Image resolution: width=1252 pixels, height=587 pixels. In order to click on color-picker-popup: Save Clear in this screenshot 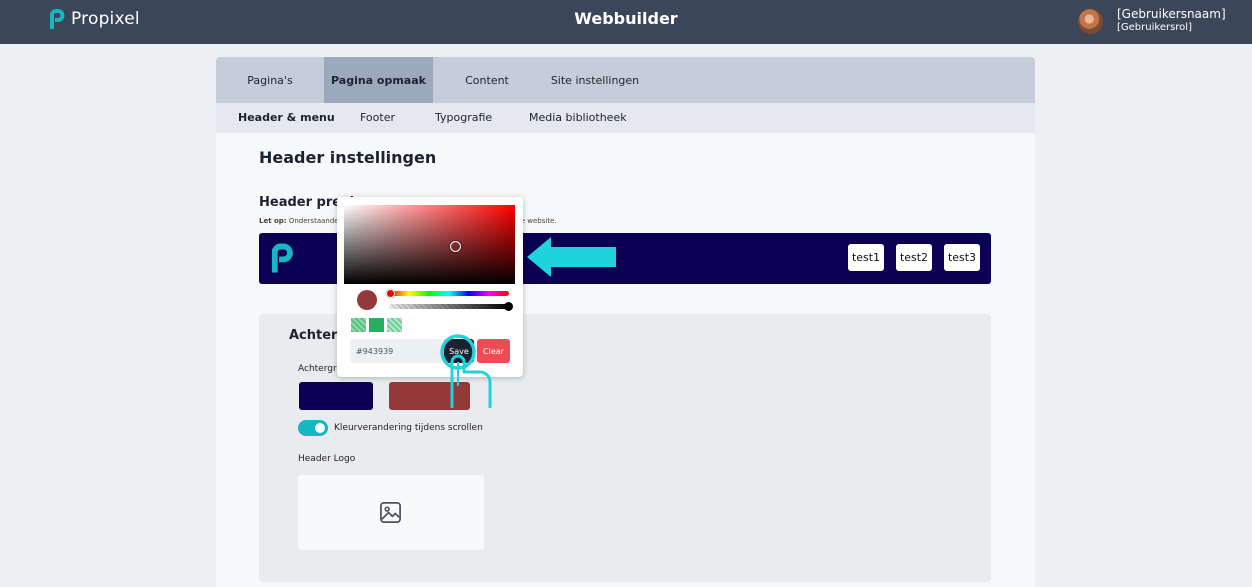, I will do `click(430, 287)`.